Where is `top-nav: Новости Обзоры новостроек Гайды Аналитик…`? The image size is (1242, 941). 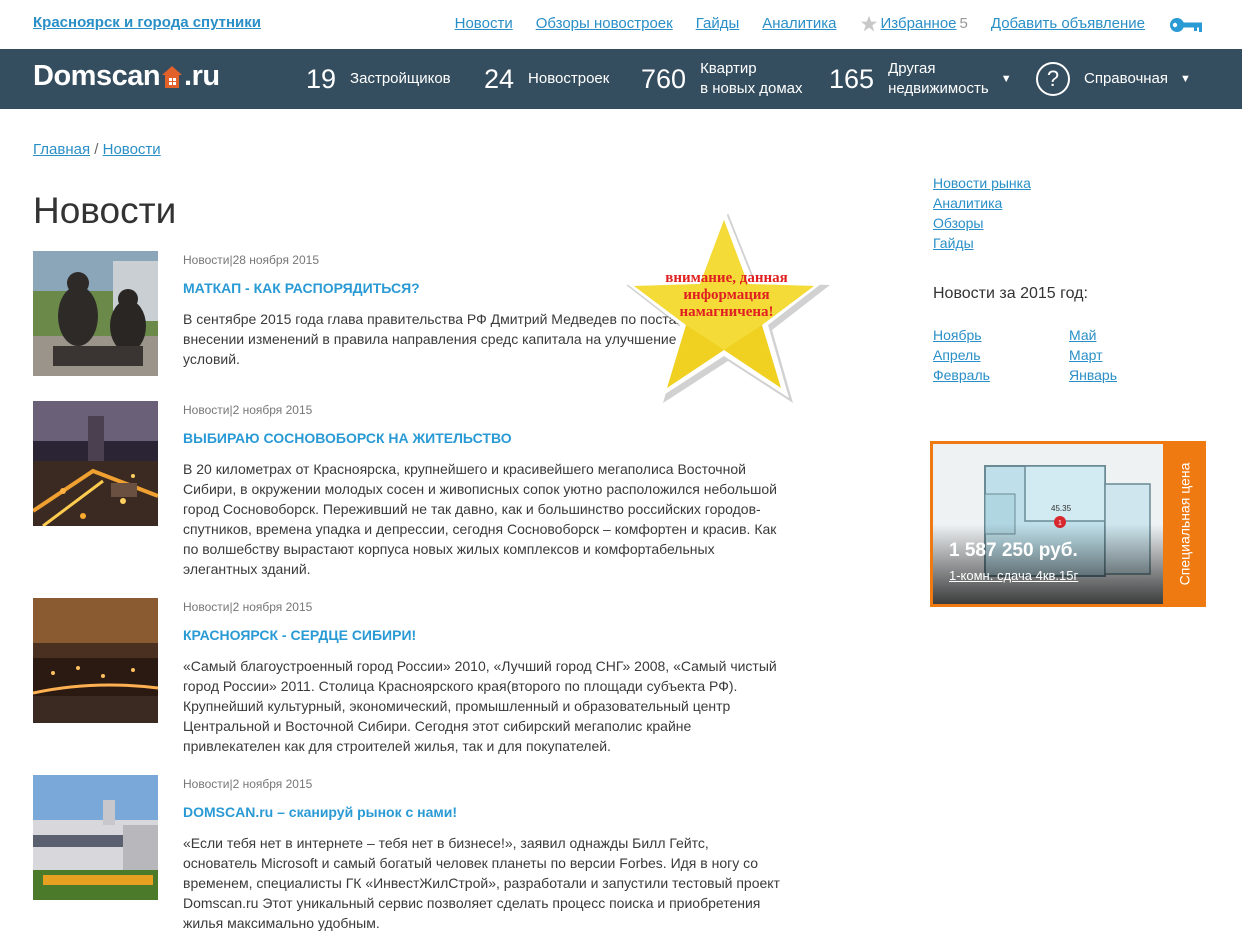
top-nav: Новости Обзоры новостроек Гайды Аналитик… is located at coordinates (800, 23).